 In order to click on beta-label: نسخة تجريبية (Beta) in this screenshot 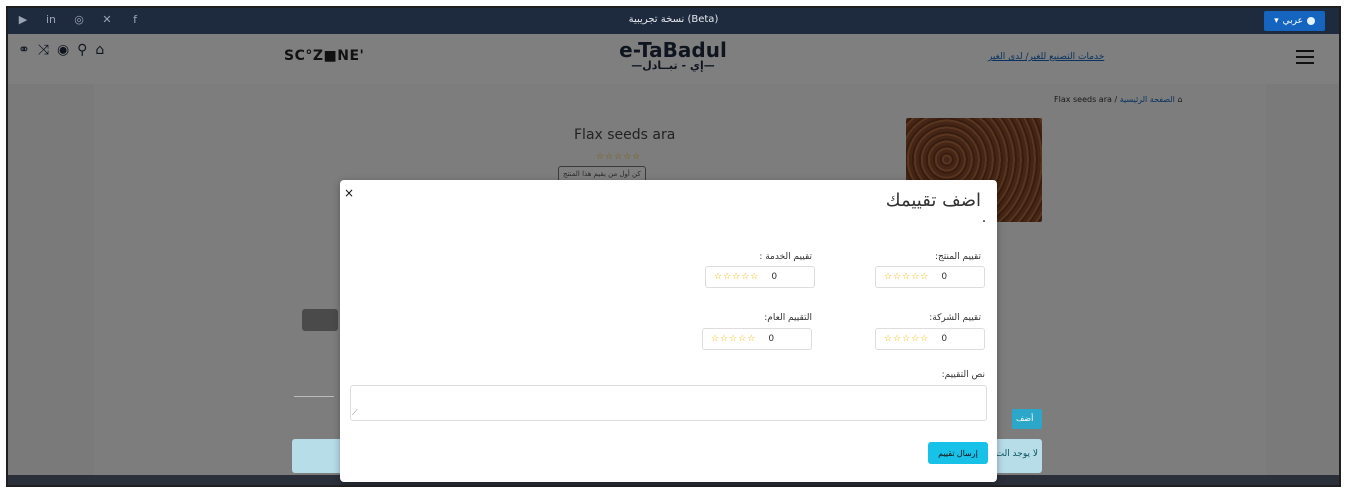, I will do `click(673, 19)`.